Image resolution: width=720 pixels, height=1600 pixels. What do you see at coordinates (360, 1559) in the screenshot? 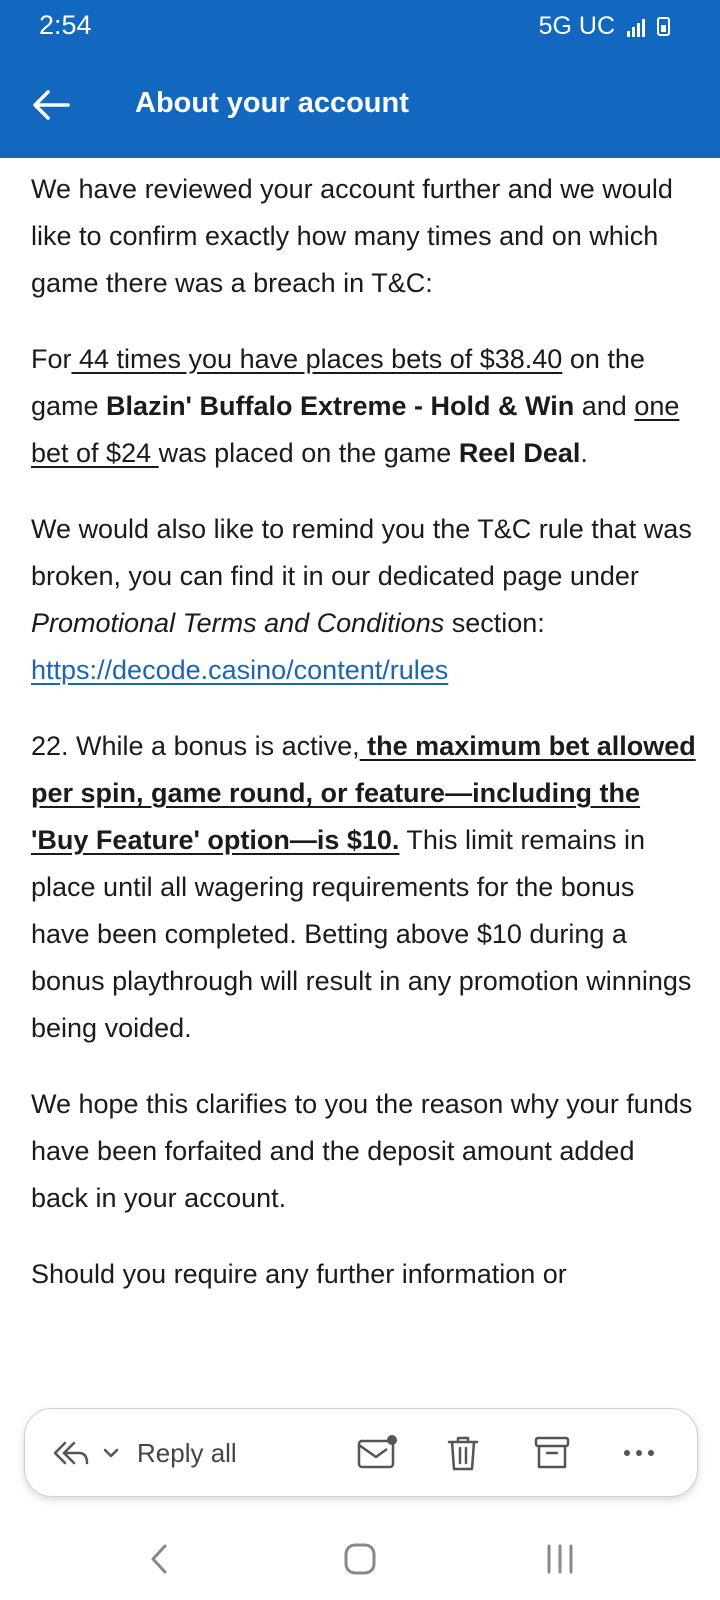
I see `home-nav-icon` at bounding box center [360, 1559].